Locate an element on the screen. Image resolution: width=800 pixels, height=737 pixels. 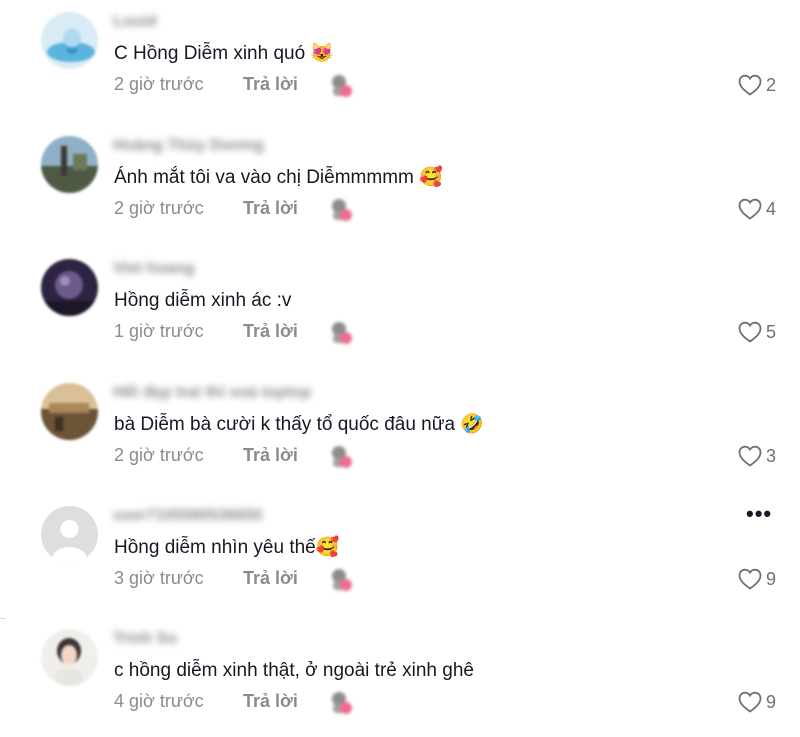
like-button: 4 is located at coordinates (757, 209).